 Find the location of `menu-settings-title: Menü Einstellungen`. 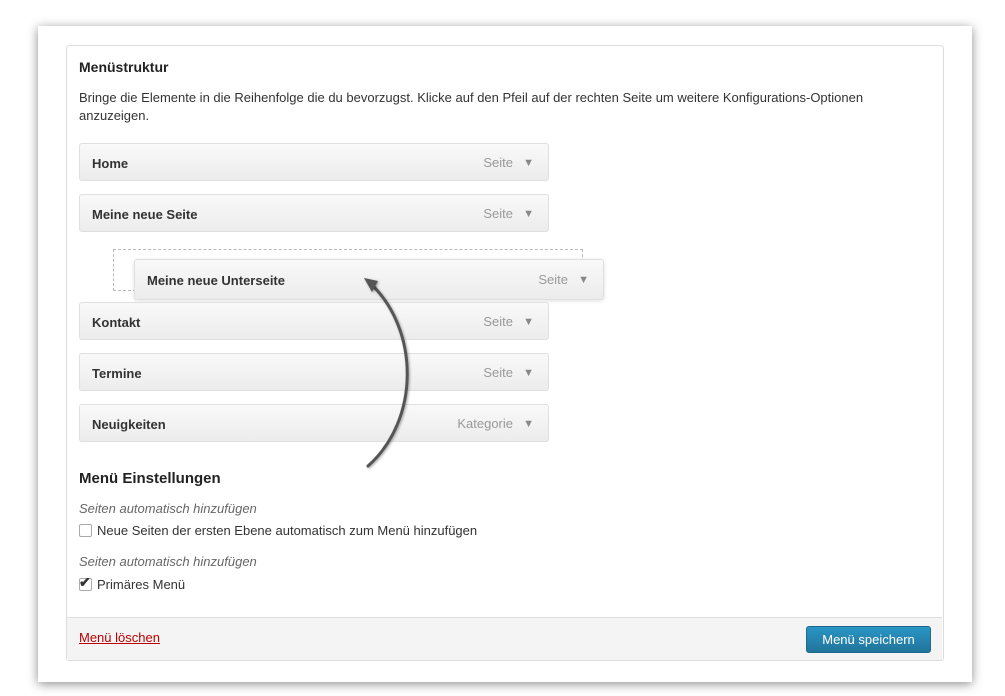

menu-settings-title: Menü Einstellungen is located at coordinates (150, 478).